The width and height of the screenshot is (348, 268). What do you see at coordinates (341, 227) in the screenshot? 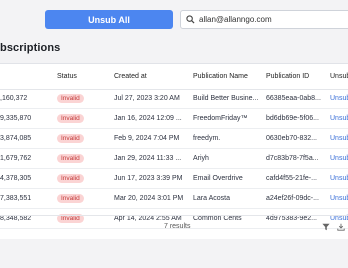
I see `download-icon` at bounding box center [341, 227].